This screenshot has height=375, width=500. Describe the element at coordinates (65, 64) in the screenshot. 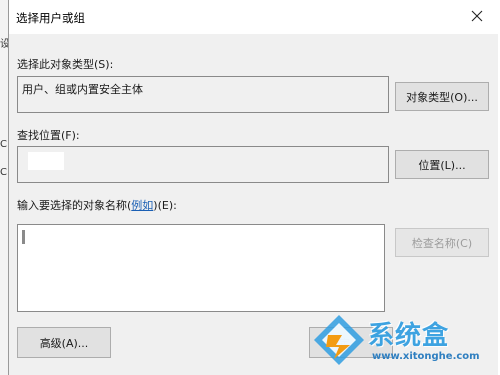

I see `object-type-label: 选择此对象类型(S):` at that location.